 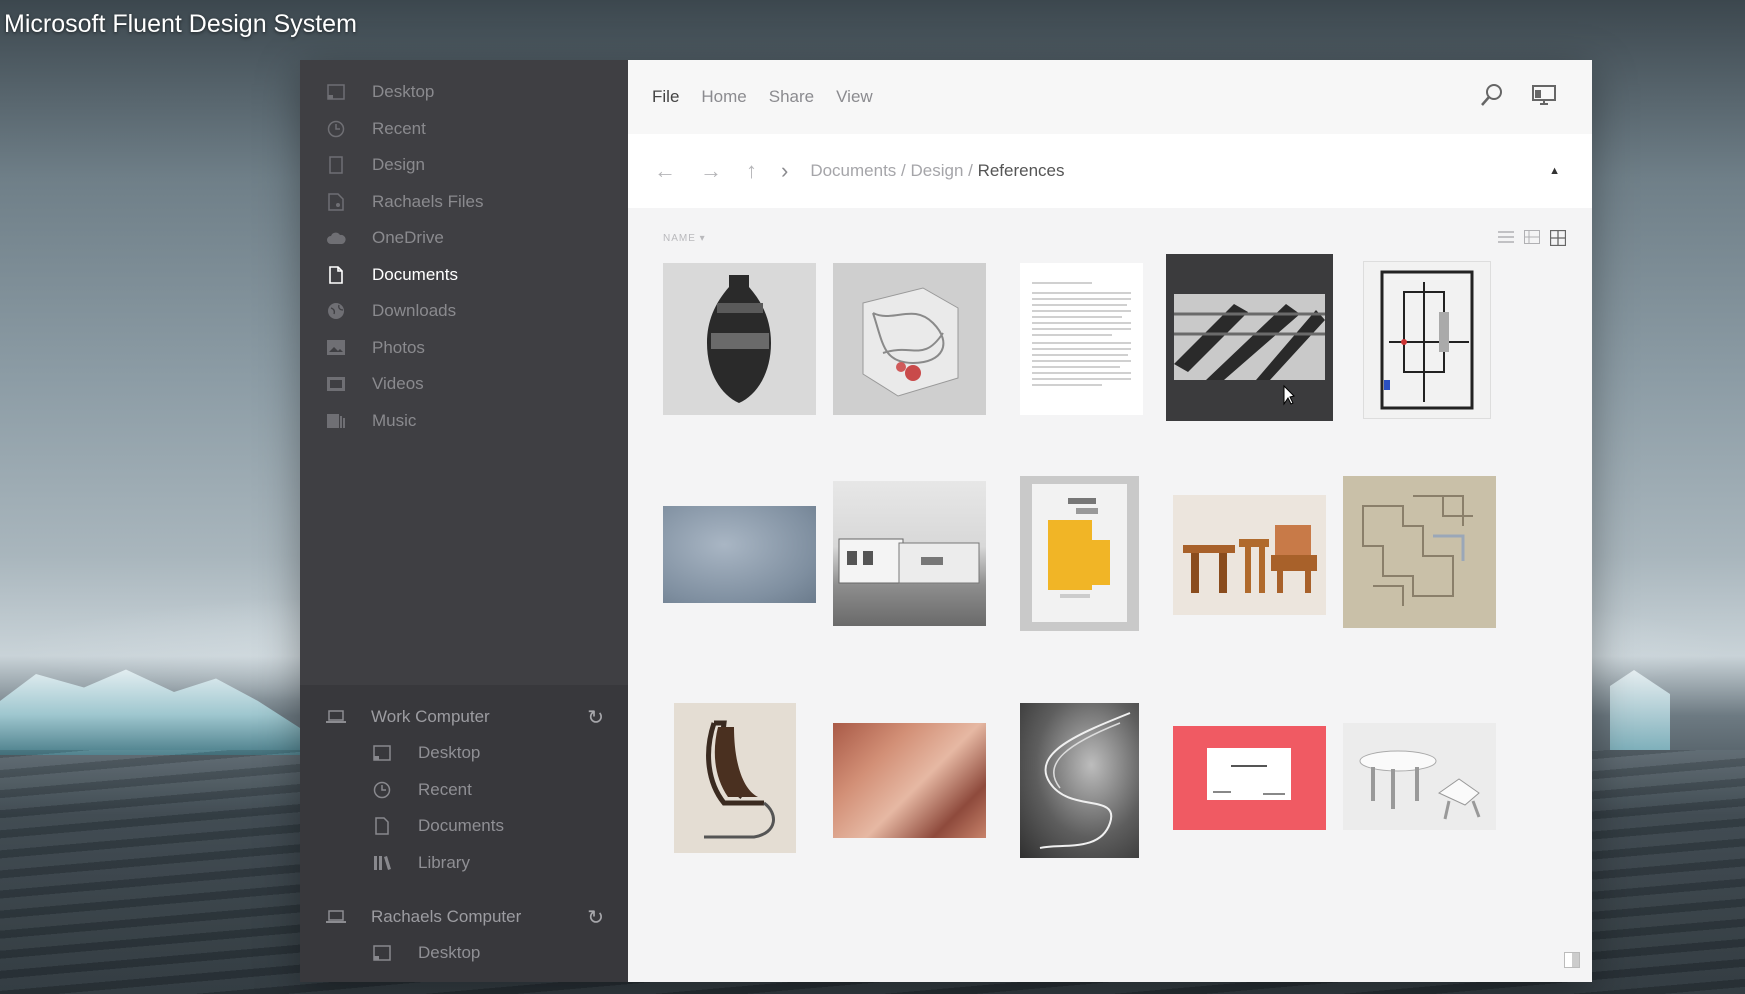 I want to click on device-name: Rachaels Computer, so click(x=446, y=916).